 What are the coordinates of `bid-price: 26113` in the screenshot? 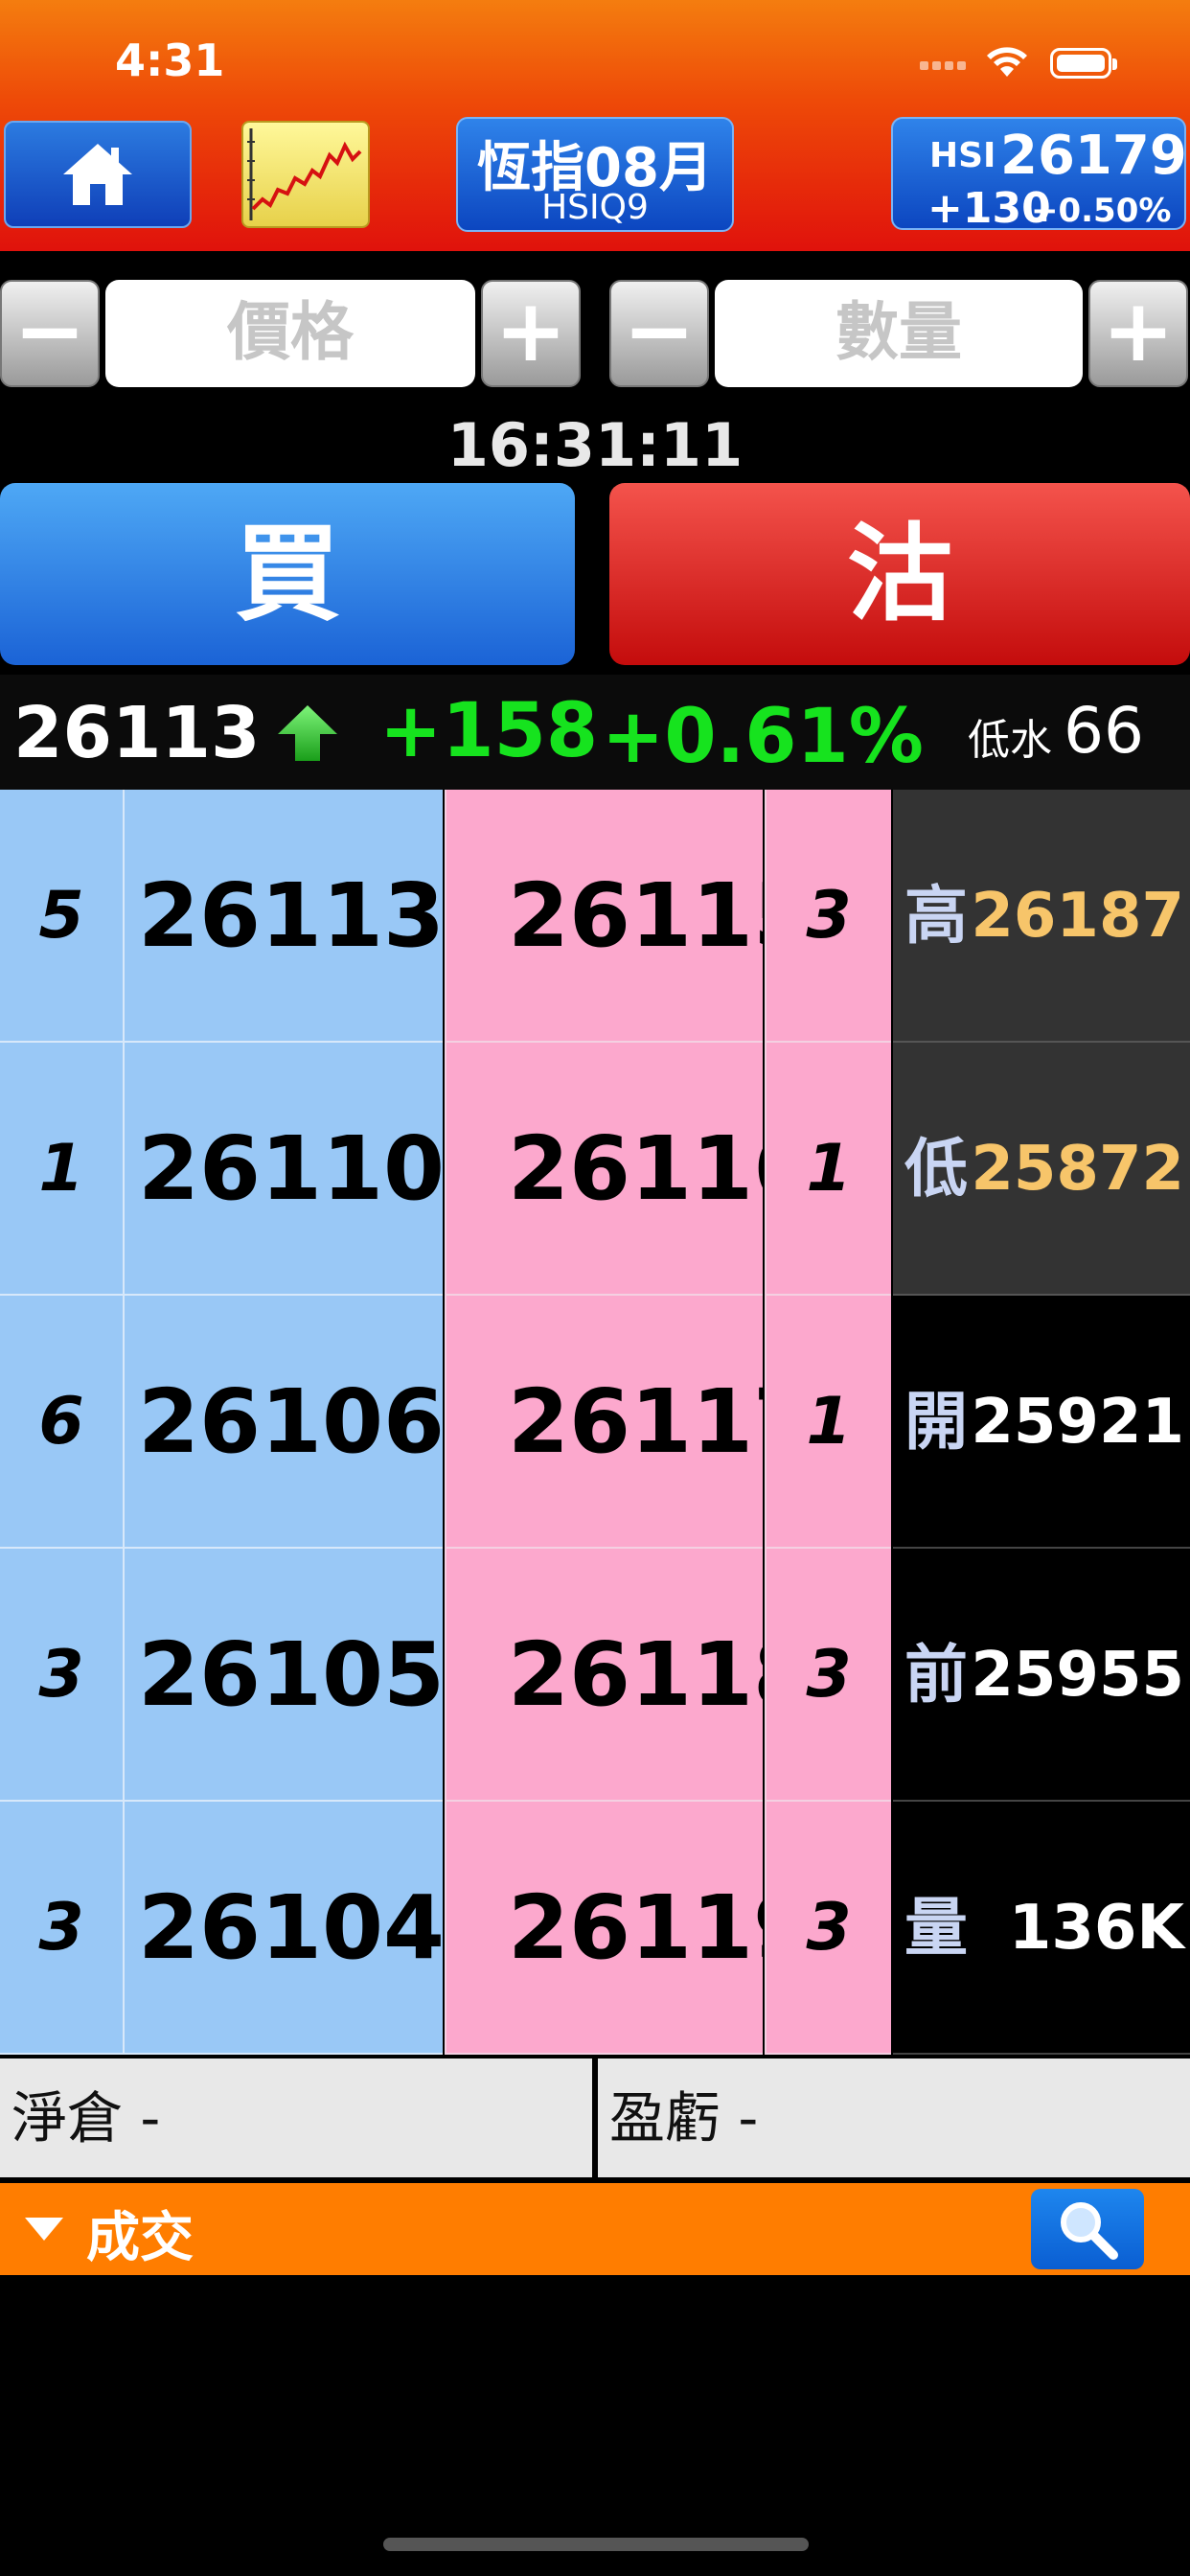 It's located at (285, 916).